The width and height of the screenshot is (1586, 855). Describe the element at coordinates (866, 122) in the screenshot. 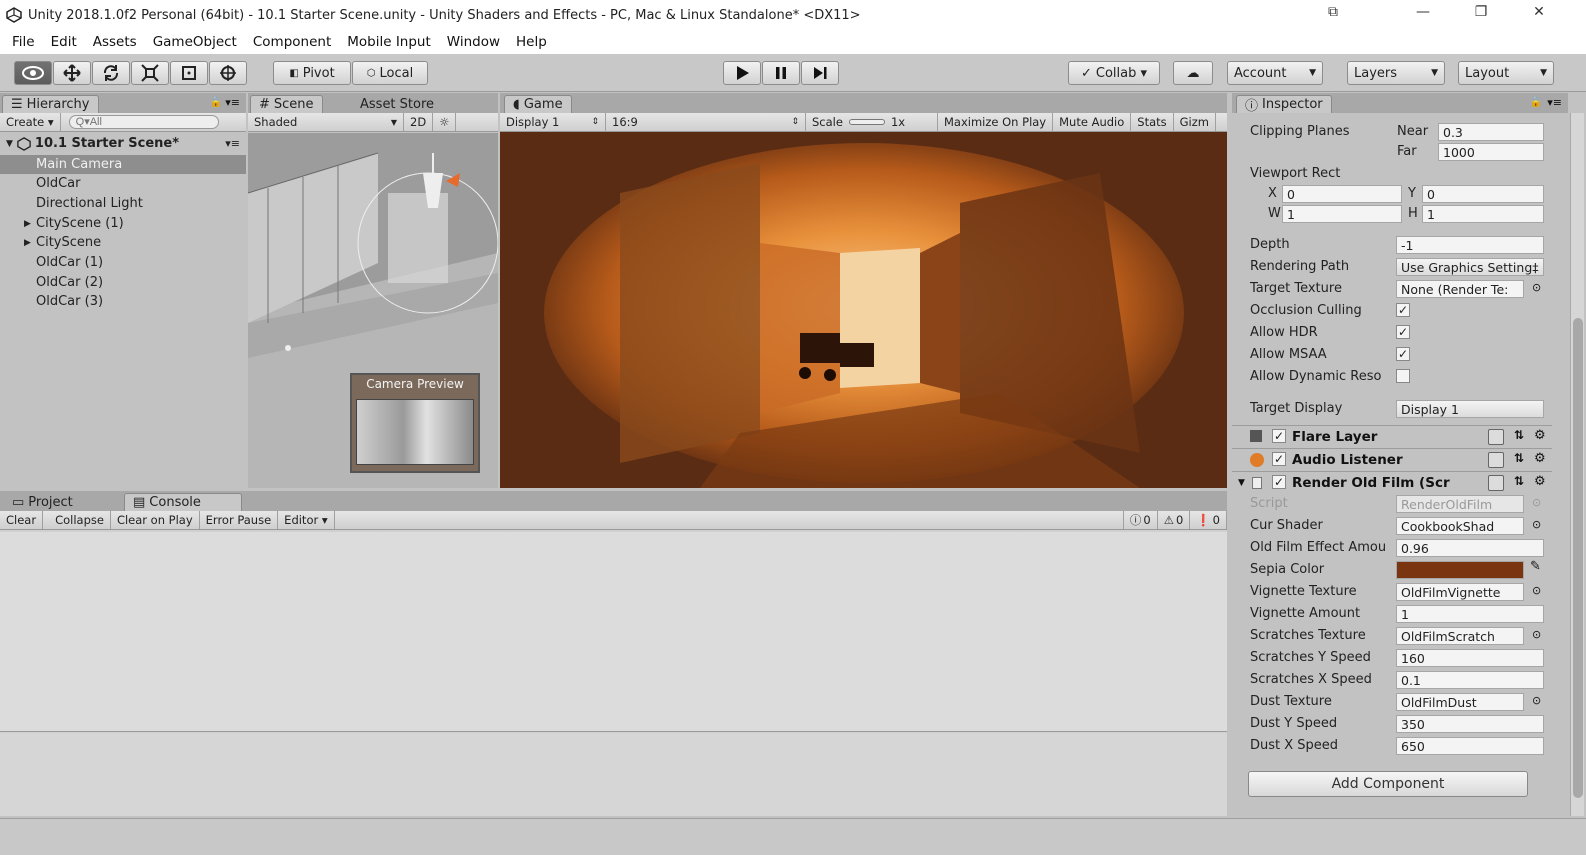

I see `slider-track` at that location.